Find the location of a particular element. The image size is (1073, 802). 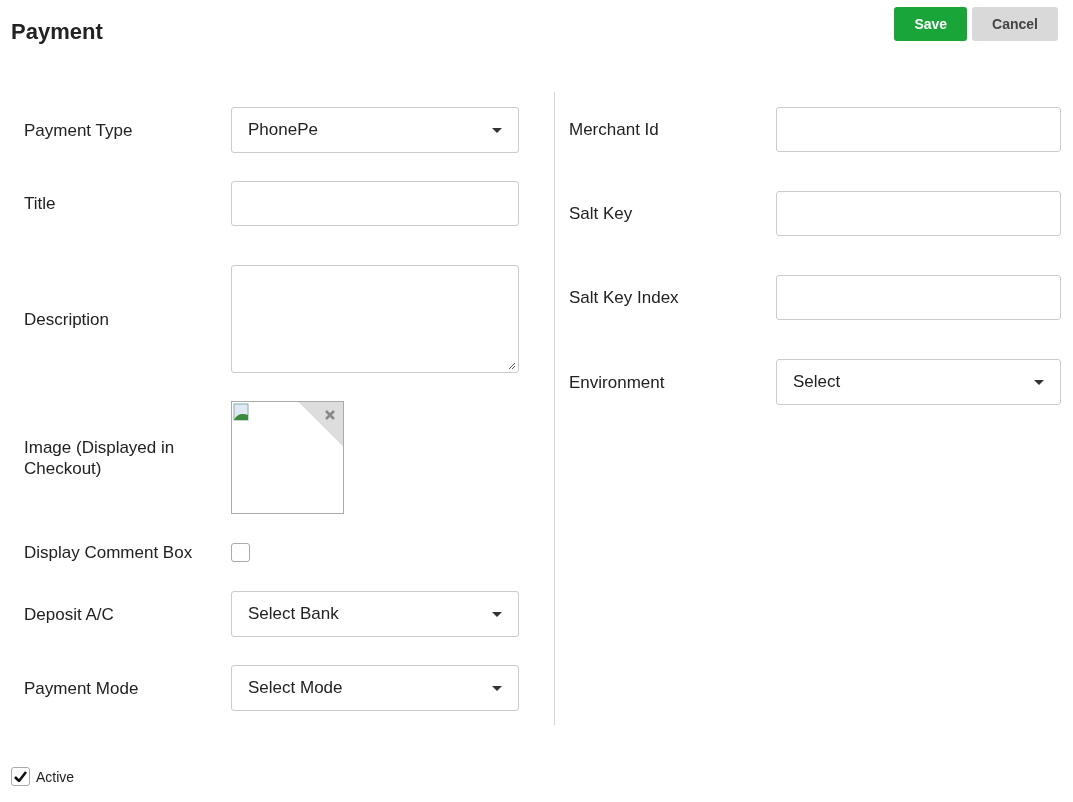

field-label: Description is located at coordinates (67, 319).